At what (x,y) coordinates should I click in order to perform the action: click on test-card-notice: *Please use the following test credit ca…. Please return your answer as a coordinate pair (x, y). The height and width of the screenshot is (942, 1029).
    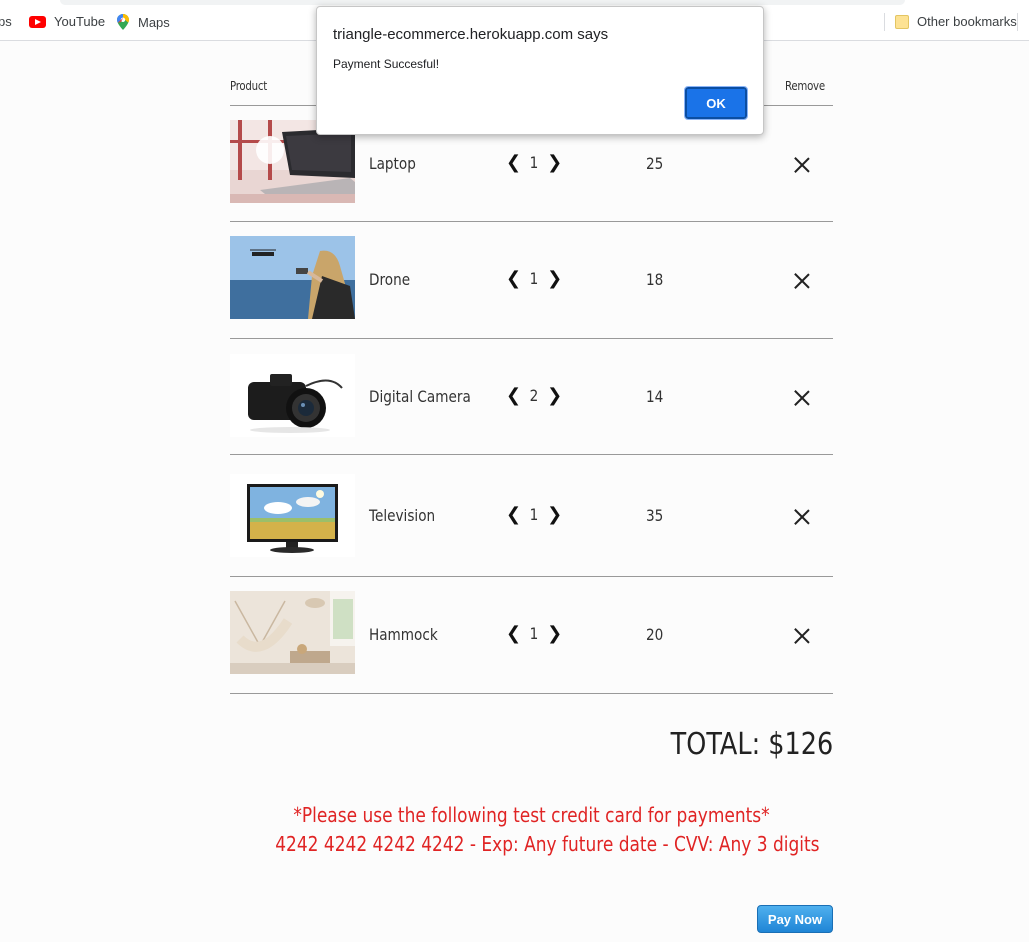
    Looking at the image, I should click on (531, 815).